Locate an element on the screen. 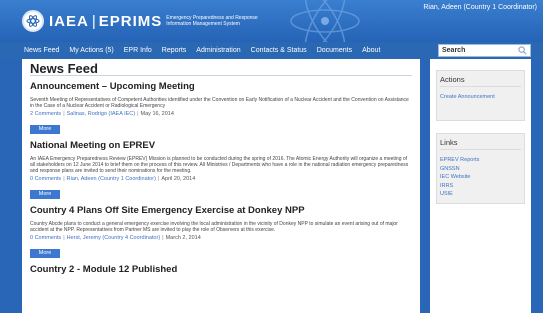  logo-subtitle-line2: Information Management System is located at coordinates (203, 24).